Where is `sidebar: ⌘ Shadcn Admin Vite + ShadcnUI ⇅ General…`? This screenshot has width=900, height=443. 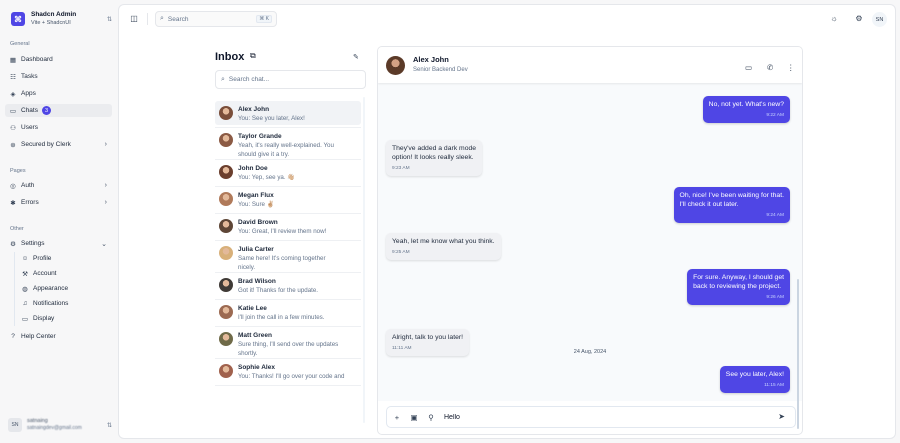 sidebar: ⌘ Shadcn Admin Vite + ShadcnUI ⇅ General… is located at coordinates (59, 221).